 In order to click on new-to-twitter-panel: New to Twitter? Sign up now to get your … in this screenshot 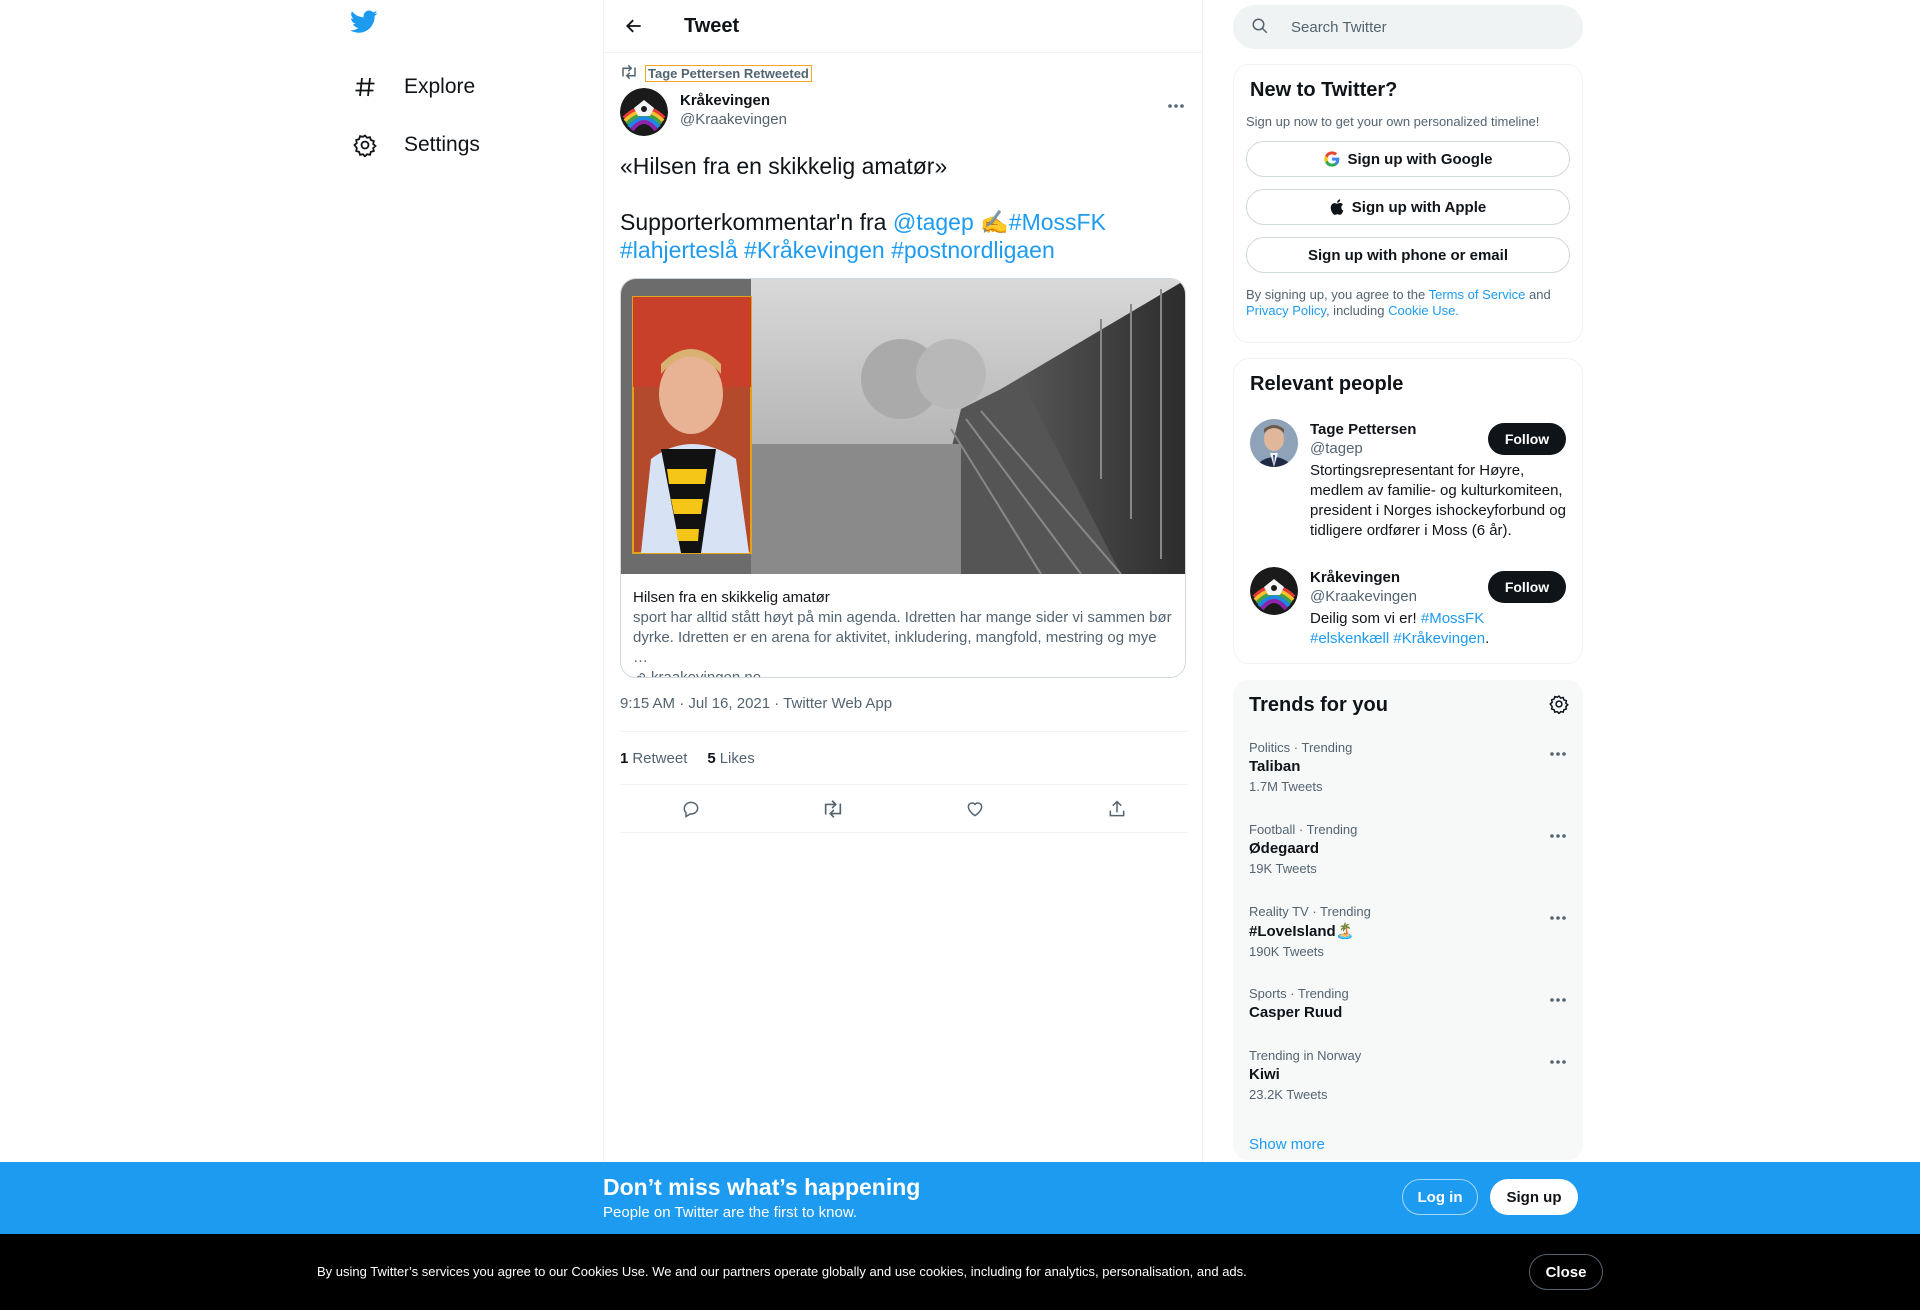, I will do `click(1408, 203)`.